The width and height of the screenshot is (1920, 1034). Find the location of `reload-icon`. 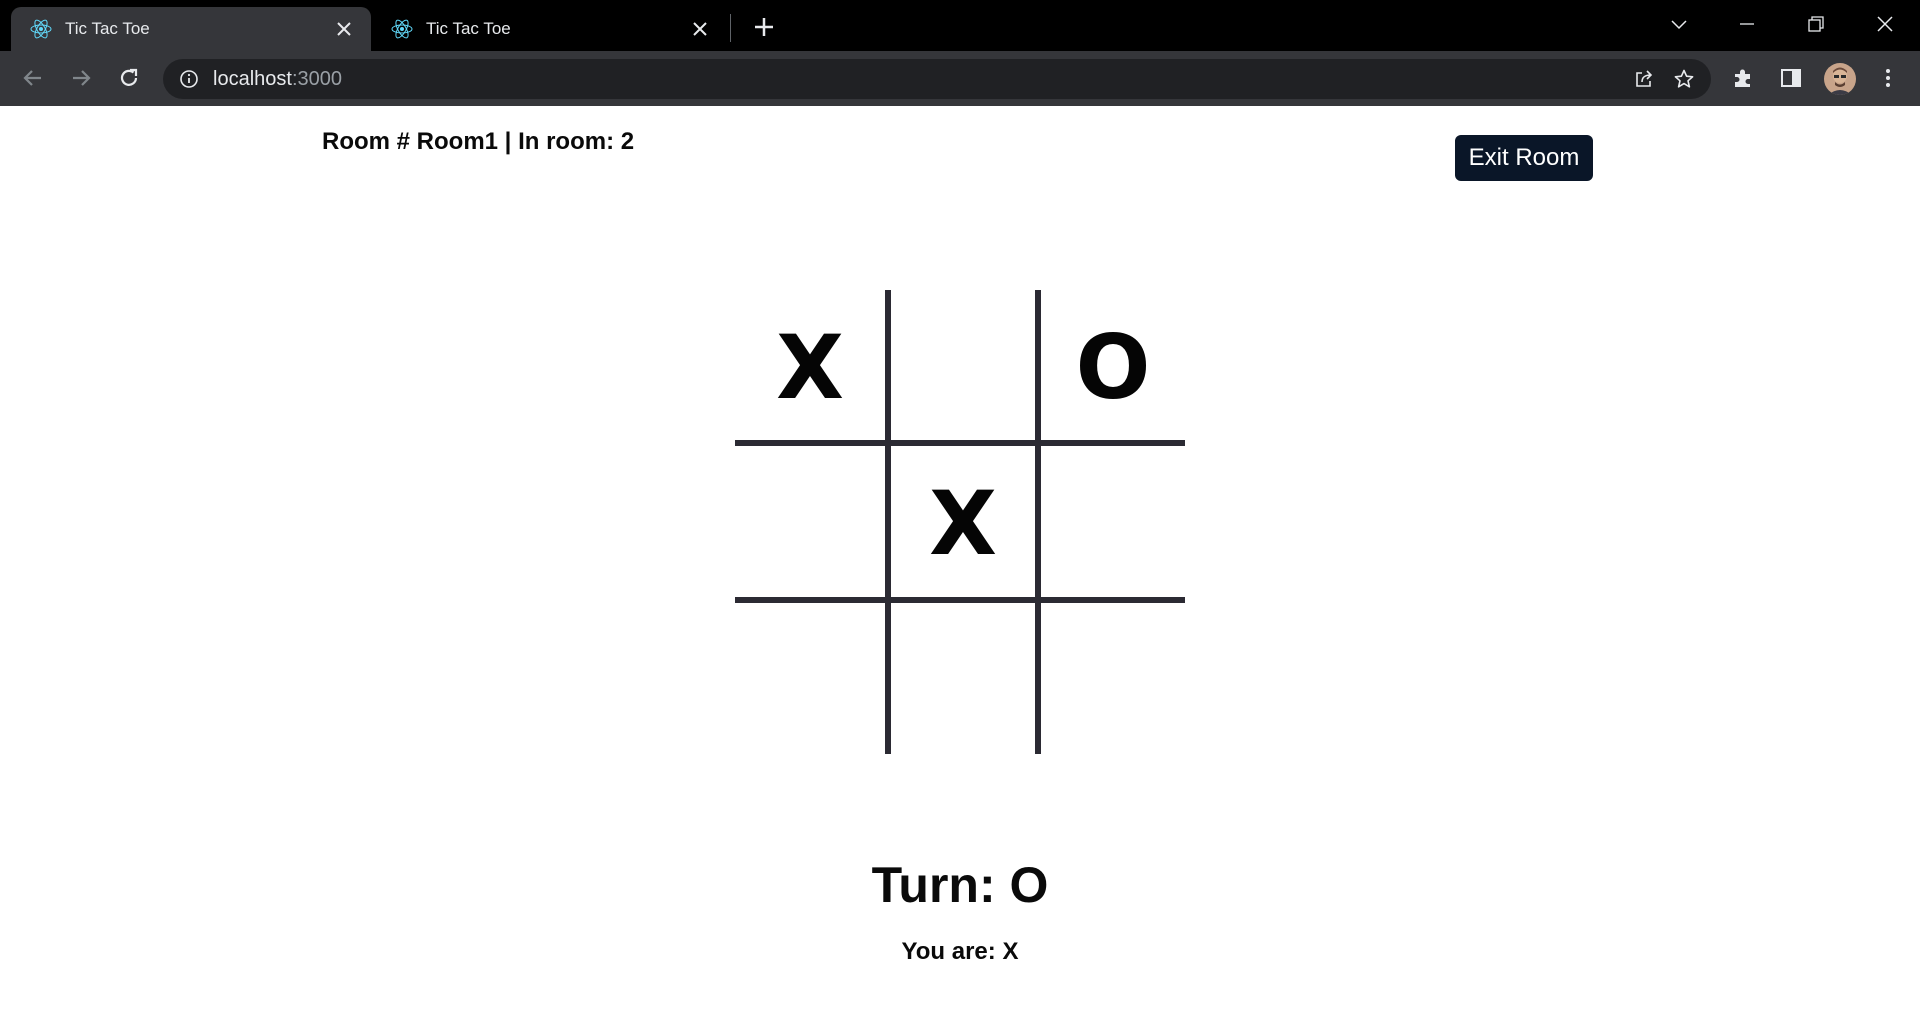

reload-icon is located at coordinates (129, 78).